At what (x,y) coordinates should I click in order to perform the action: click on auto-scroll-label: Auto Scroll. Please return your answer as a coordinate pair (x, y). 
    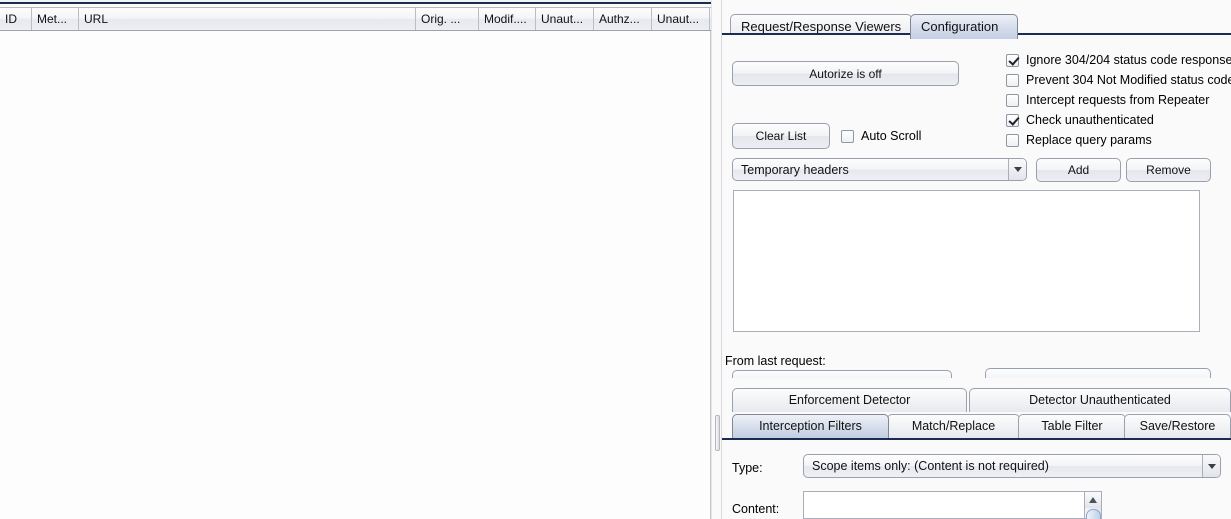
    Looking at the image, I should click on (891, 136).